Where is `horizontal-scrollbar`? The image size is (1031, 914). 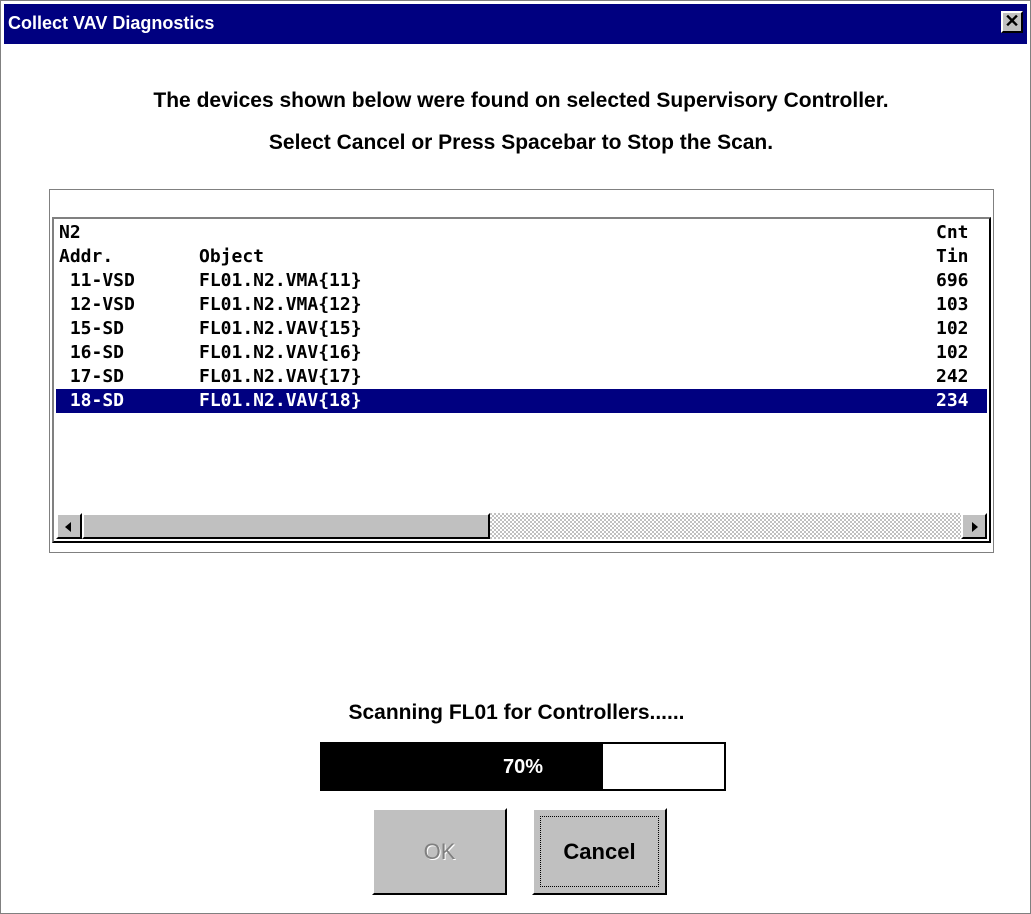 horizontal-scrollbar is located at coordinates (521, 526).